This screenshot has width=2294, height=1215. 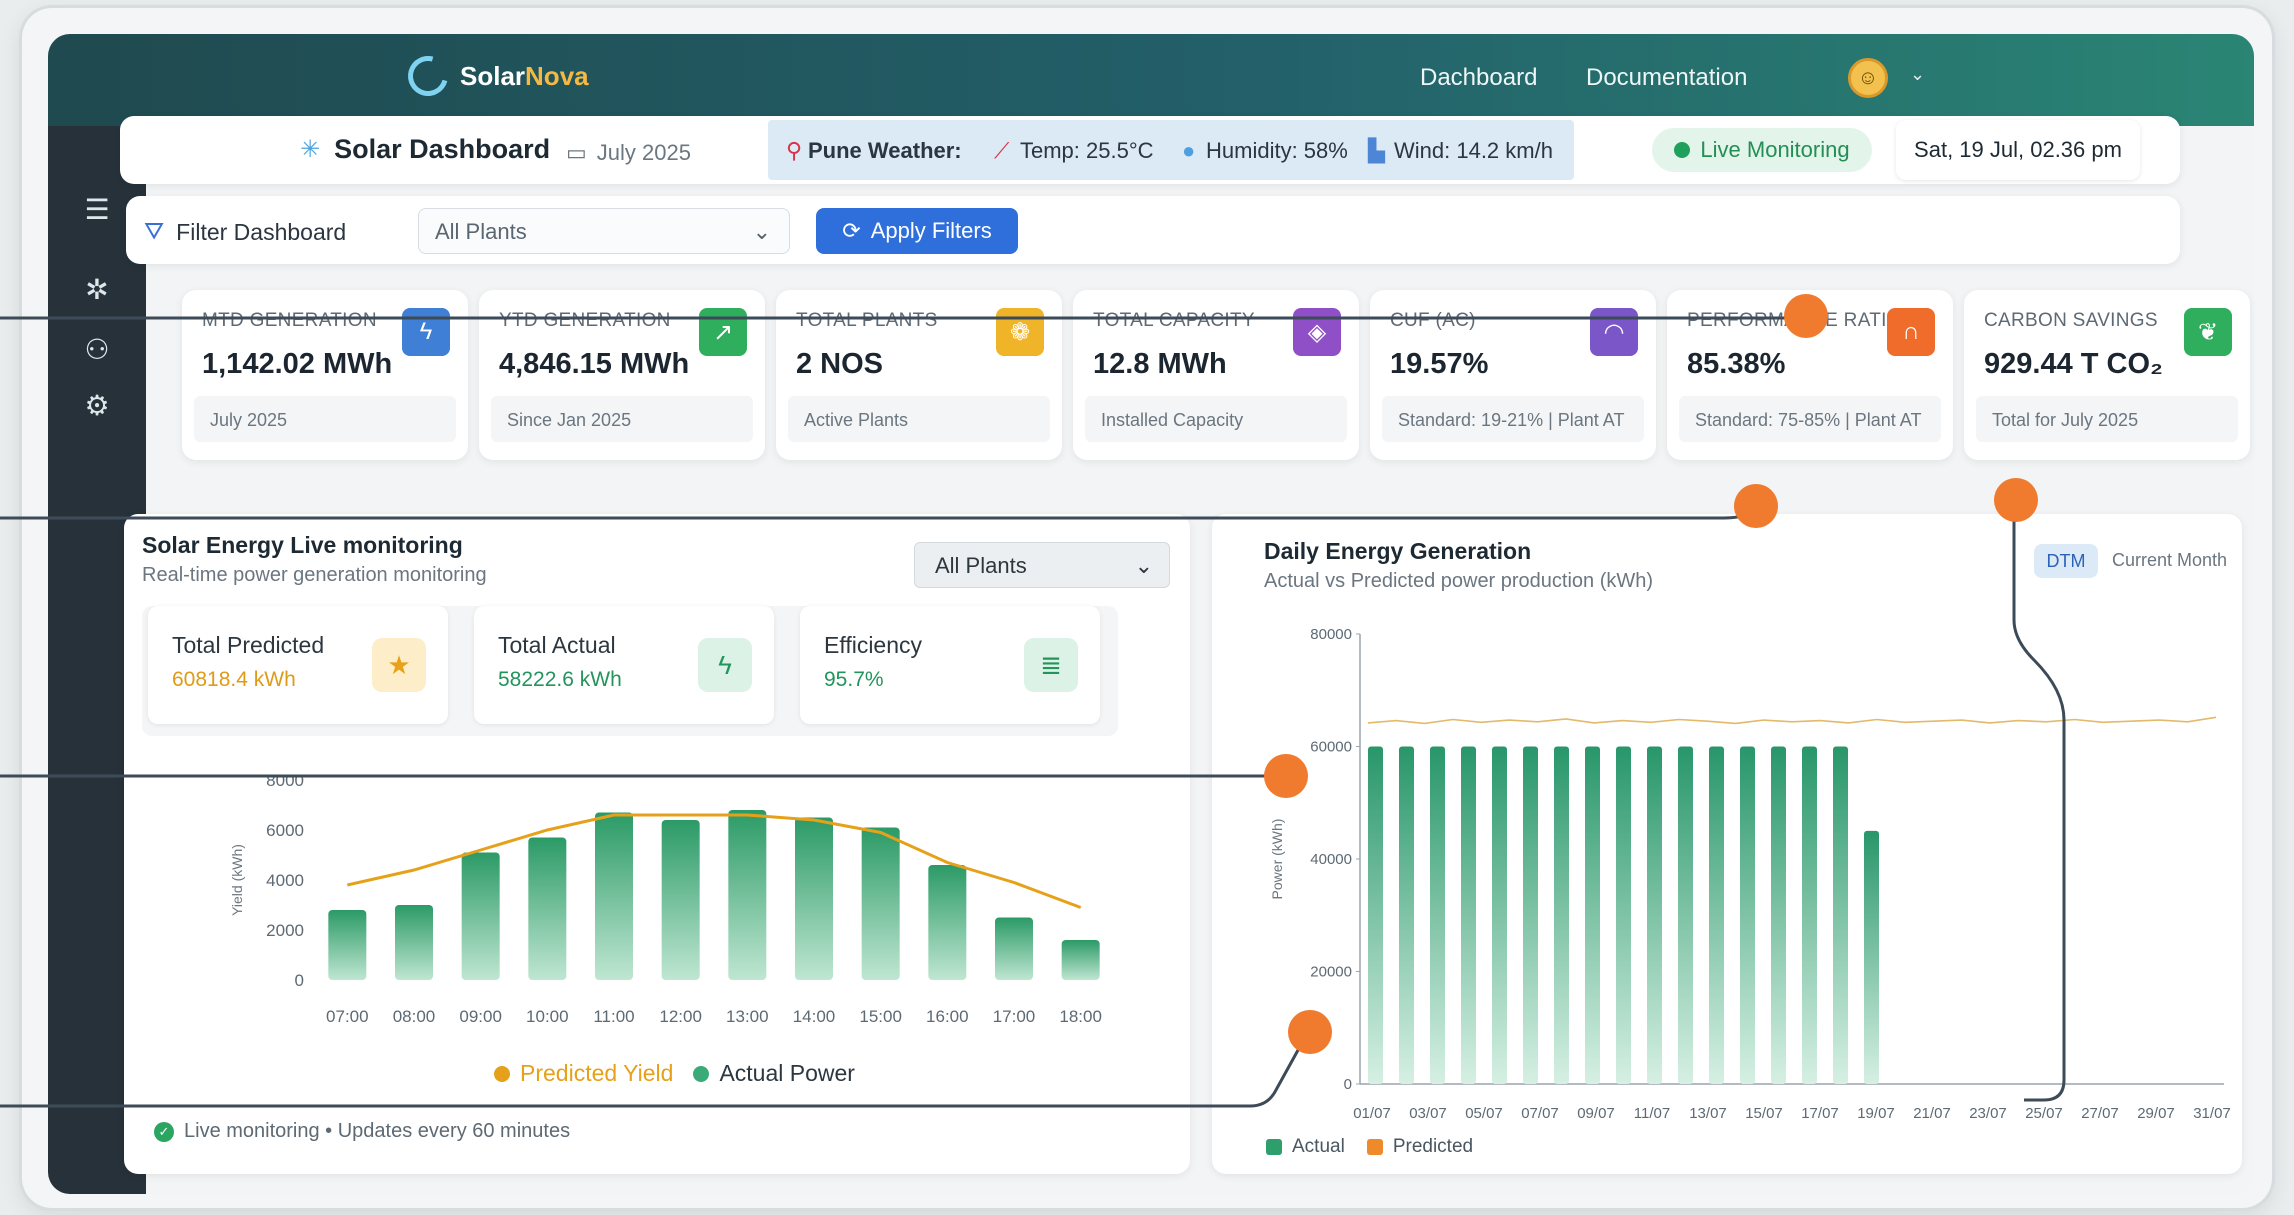 I want to click on x-tick-label: 17:00, so click(x=1014, y=1016).